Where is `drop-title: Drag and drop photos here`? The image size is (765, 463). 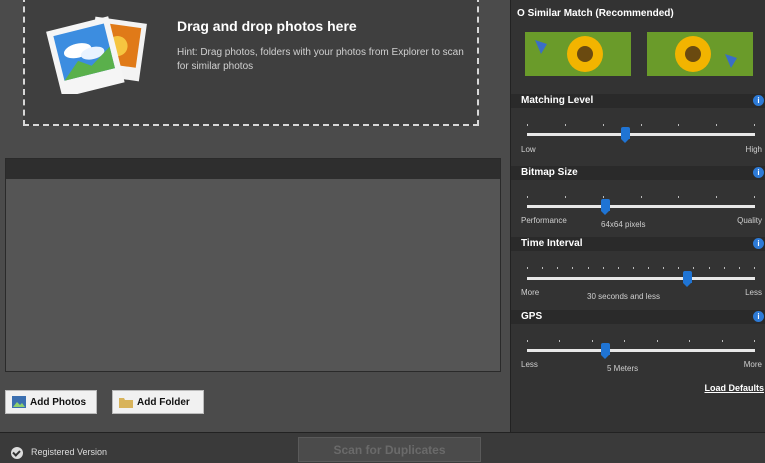 drop-title: Drag and drop photos here is located at coordinates (267, 26).